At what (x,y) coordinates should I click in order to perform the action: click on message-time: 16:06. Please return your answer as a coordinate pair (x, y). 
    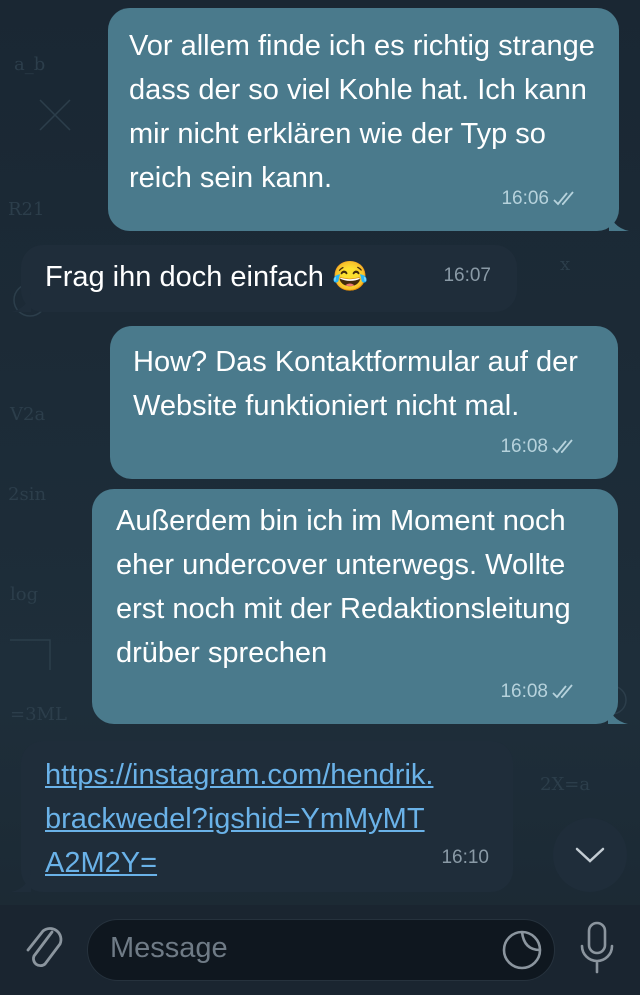
    Looking at the image, I should click on (525, 198).